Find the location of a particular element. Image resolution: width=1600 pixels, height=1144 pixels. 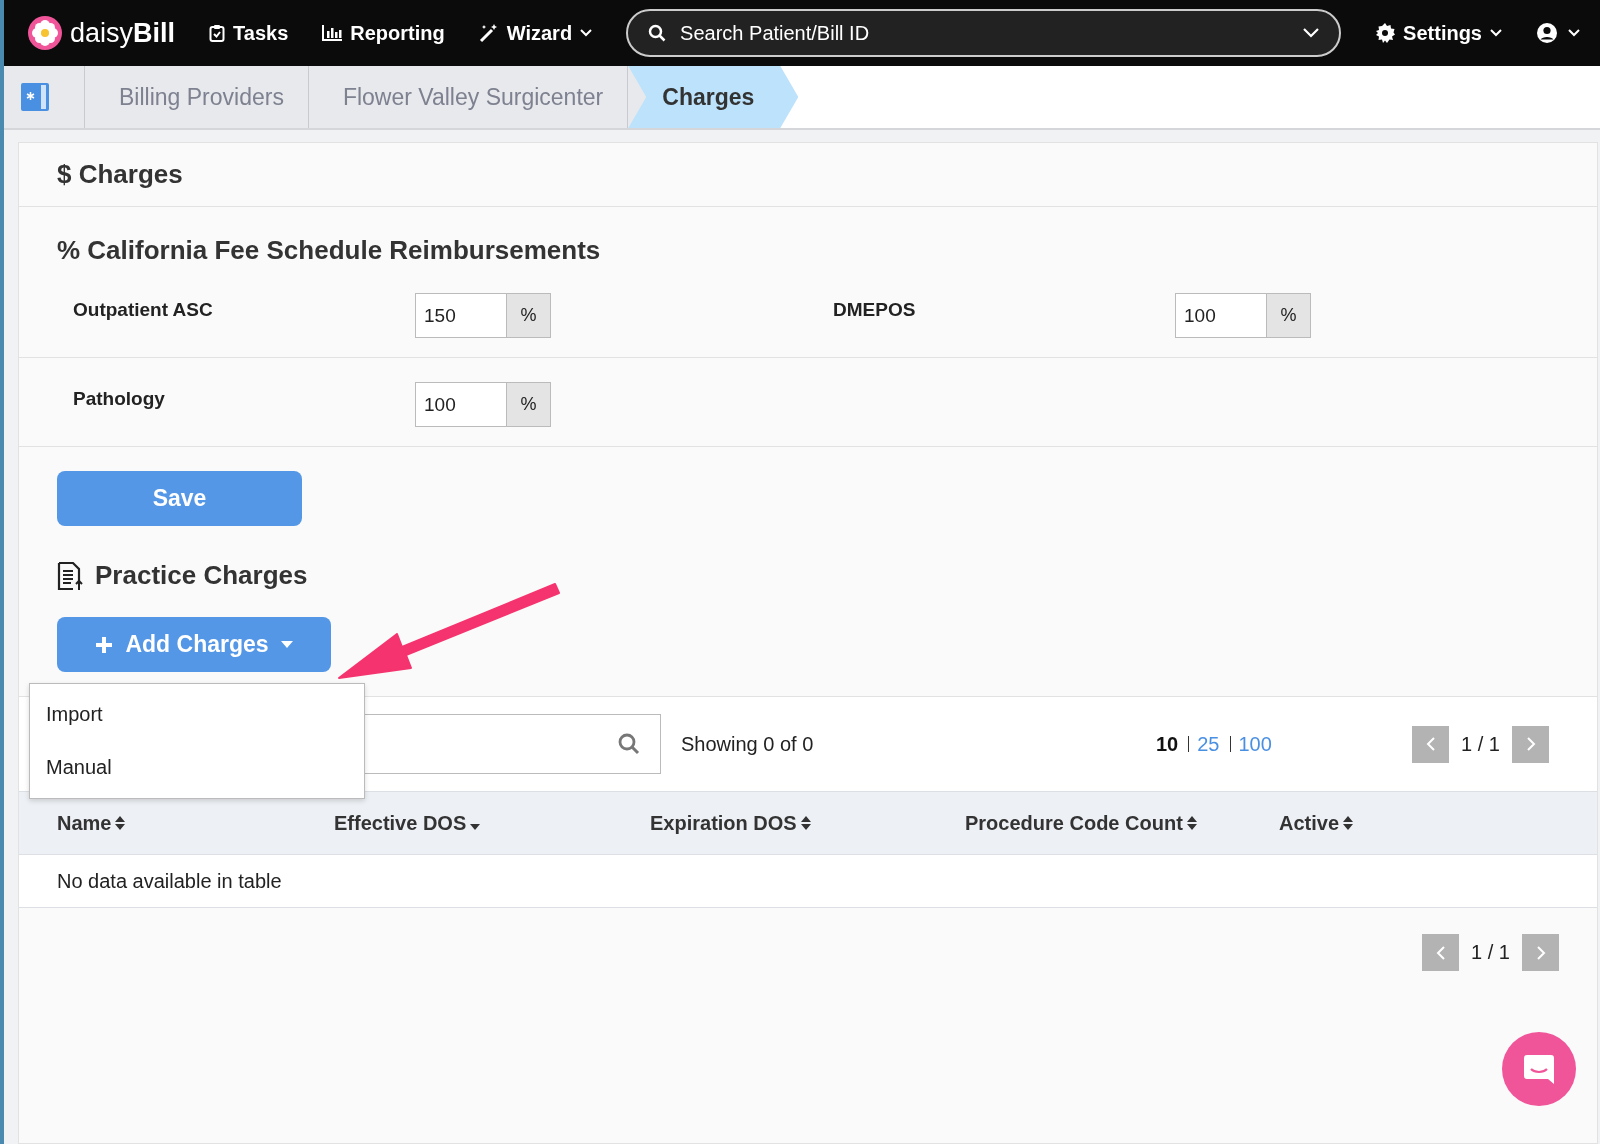

showing-count: Showing 0 of 0 is located at coordinates (748, 744).